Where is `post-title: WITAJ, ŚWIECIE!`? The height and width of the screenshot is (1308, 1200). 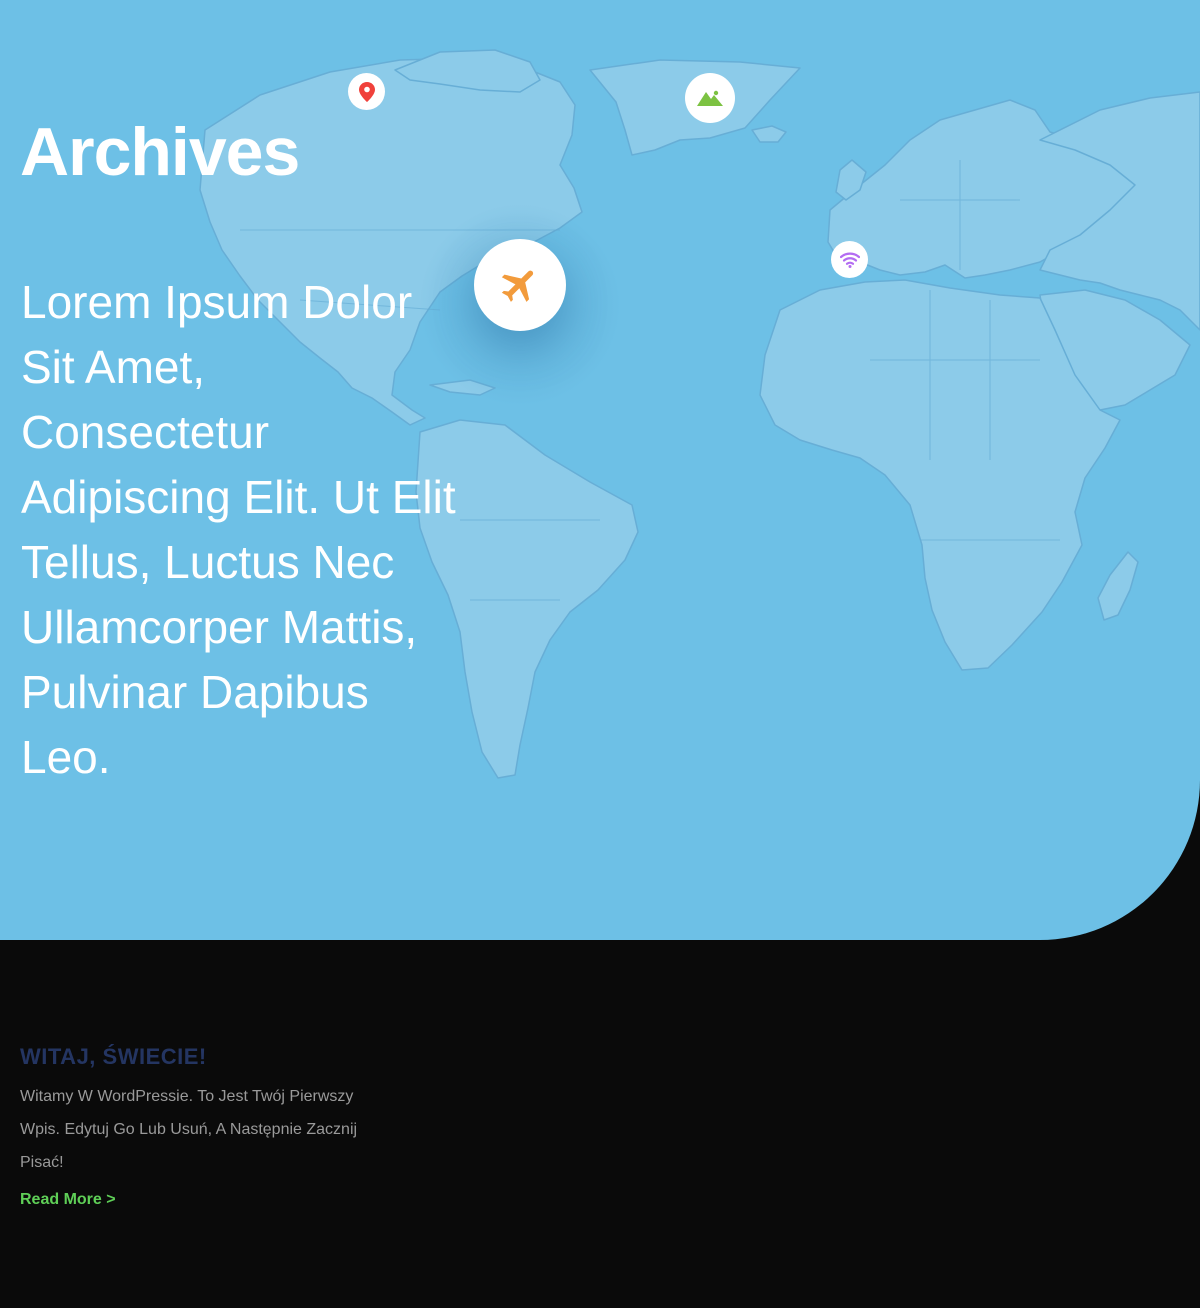 post-title: WITAJ, ŚWIECIE! is located at coordinates (210, 1057).